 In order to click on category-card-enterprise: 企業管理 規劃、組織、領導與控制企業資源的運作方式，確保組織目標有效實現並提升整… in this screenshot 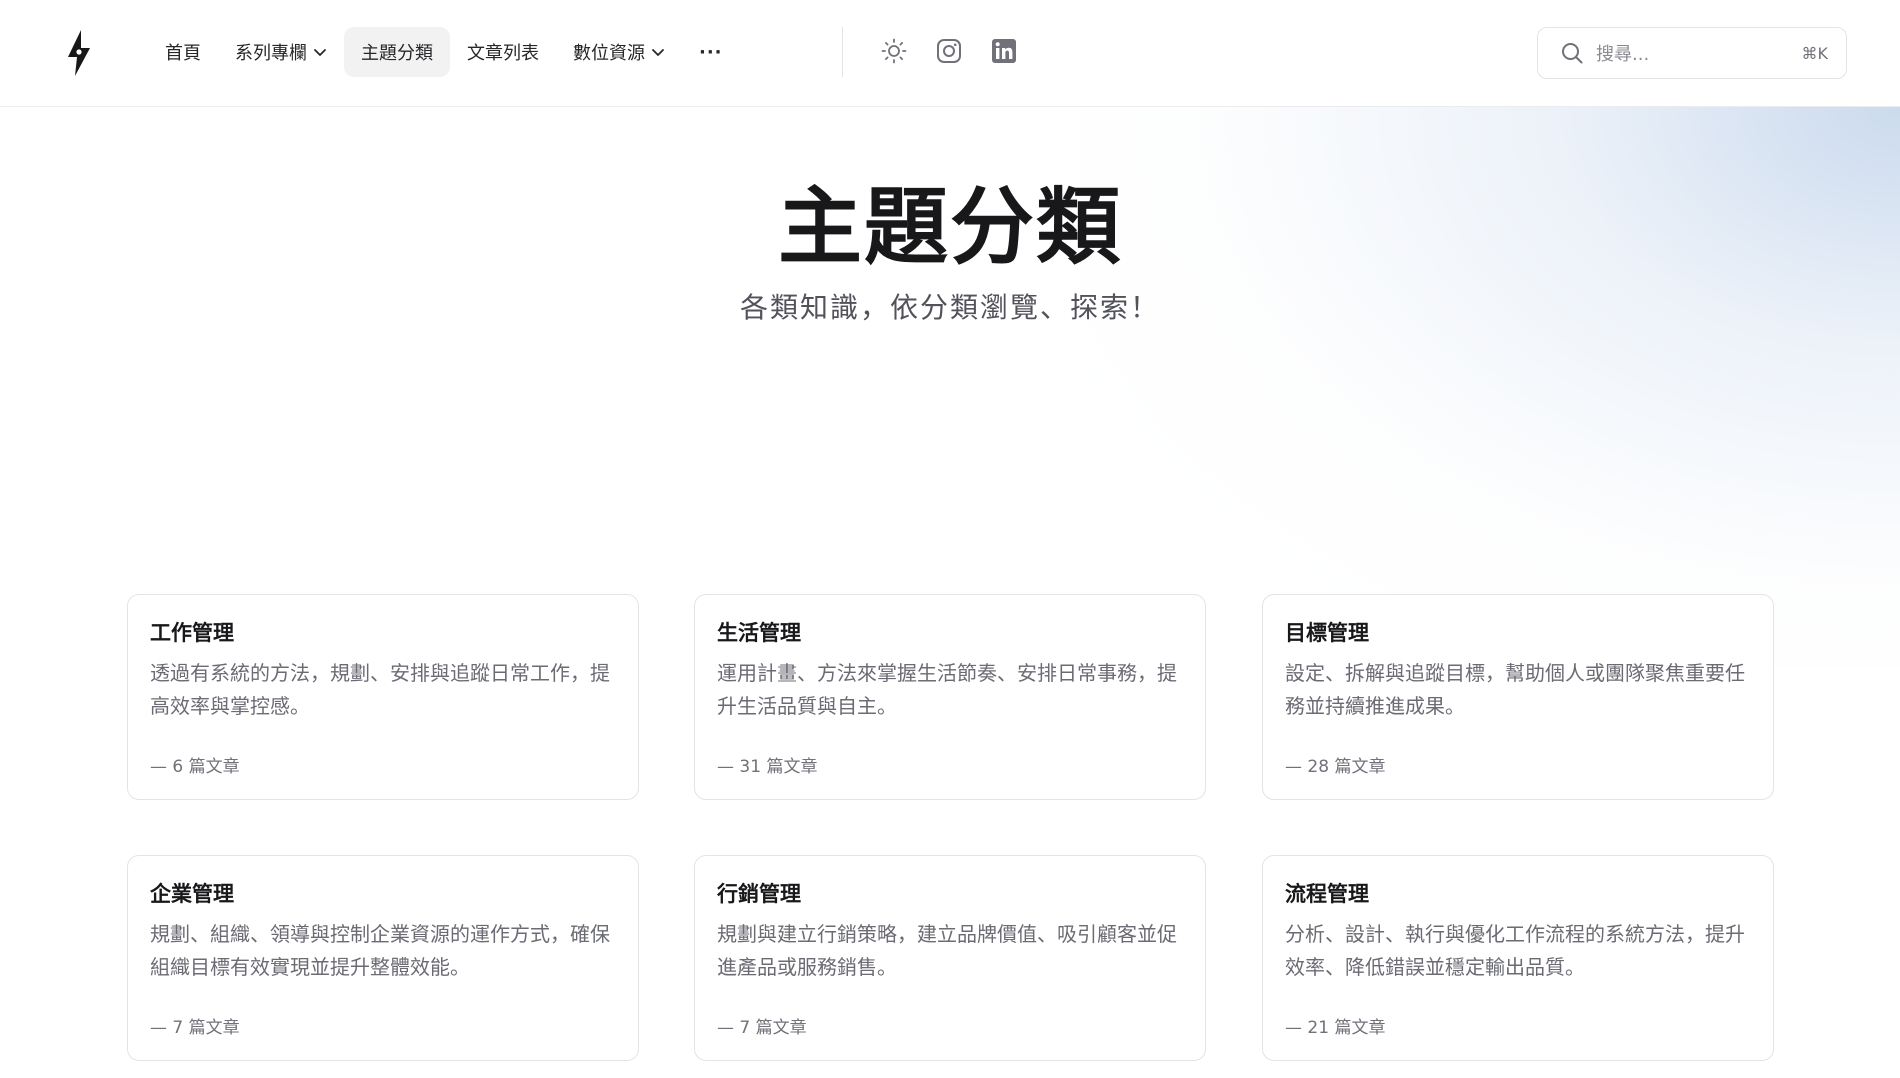, I will do `click(383, 958)`.